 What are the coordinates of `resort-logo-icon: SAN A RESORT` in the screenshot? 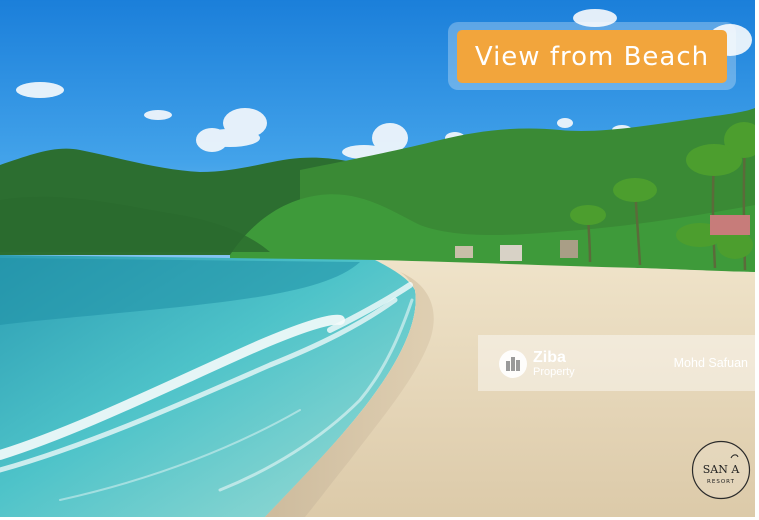 It's located at (721, 470).